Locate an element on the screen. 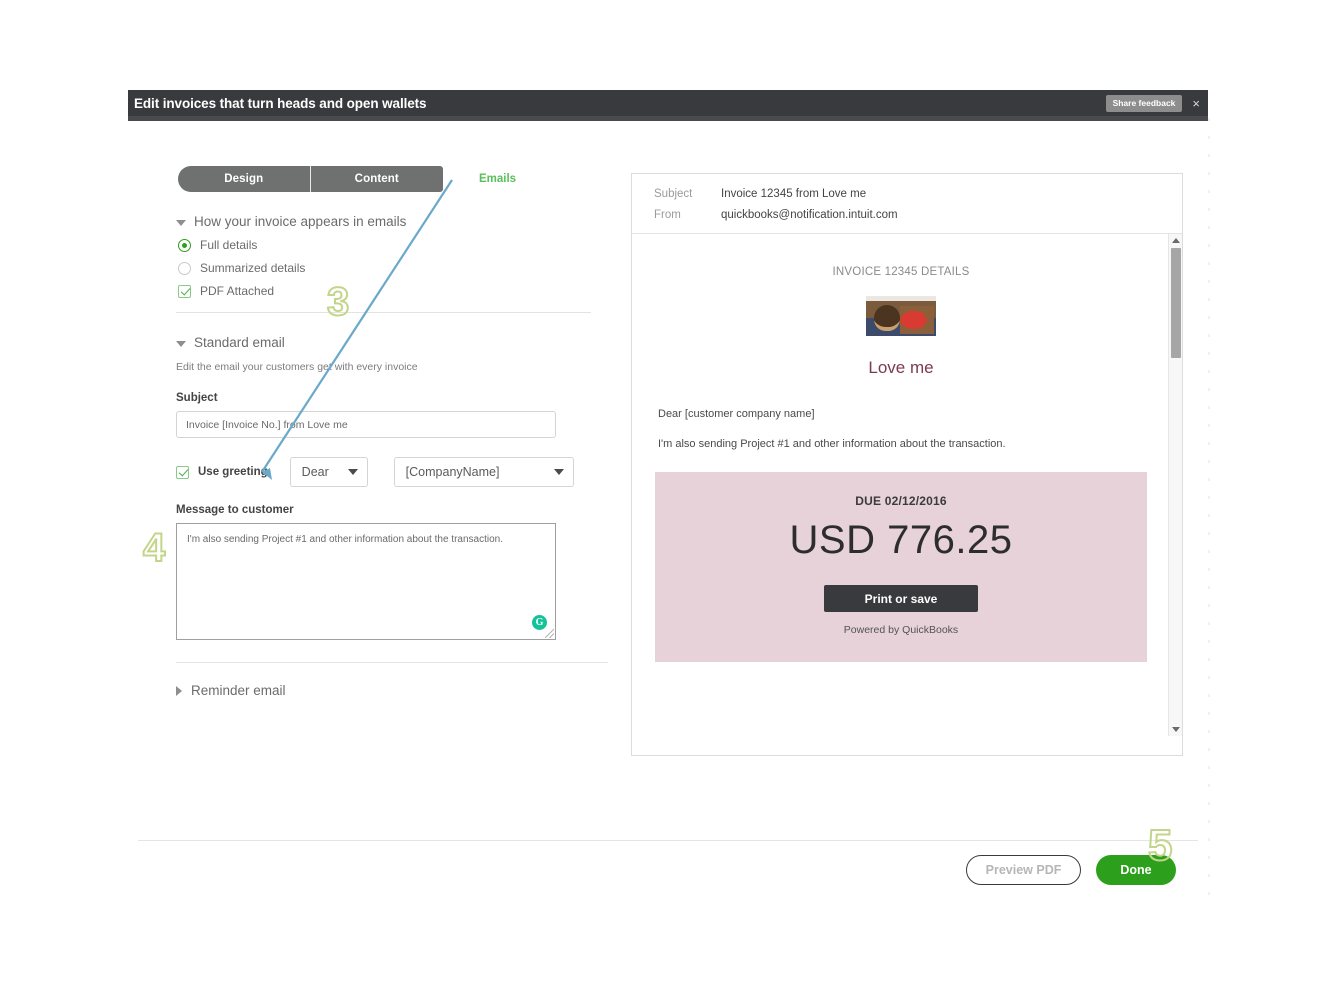 This screenshot has width=1344, height=1008. reminder-email-section-title: Reminder email is located at coordinates (238, 690).